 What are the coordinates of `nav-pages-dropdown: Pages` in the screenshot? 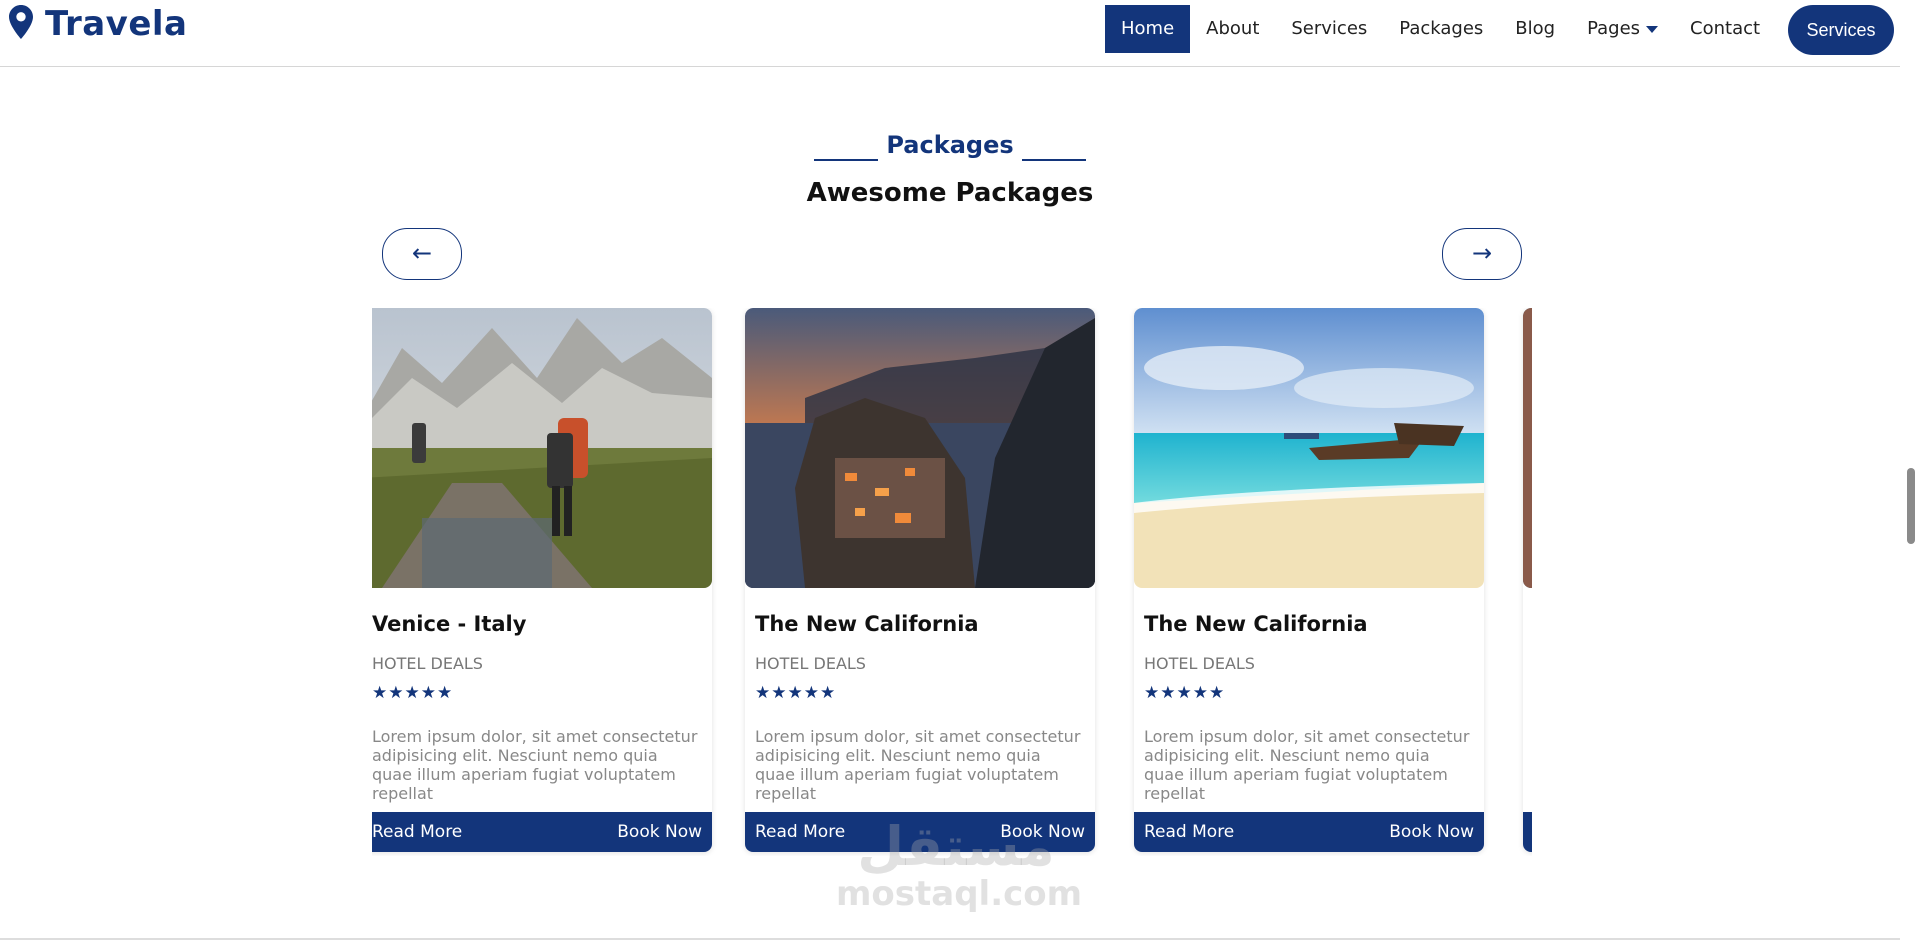 It's located at (1622, 29).